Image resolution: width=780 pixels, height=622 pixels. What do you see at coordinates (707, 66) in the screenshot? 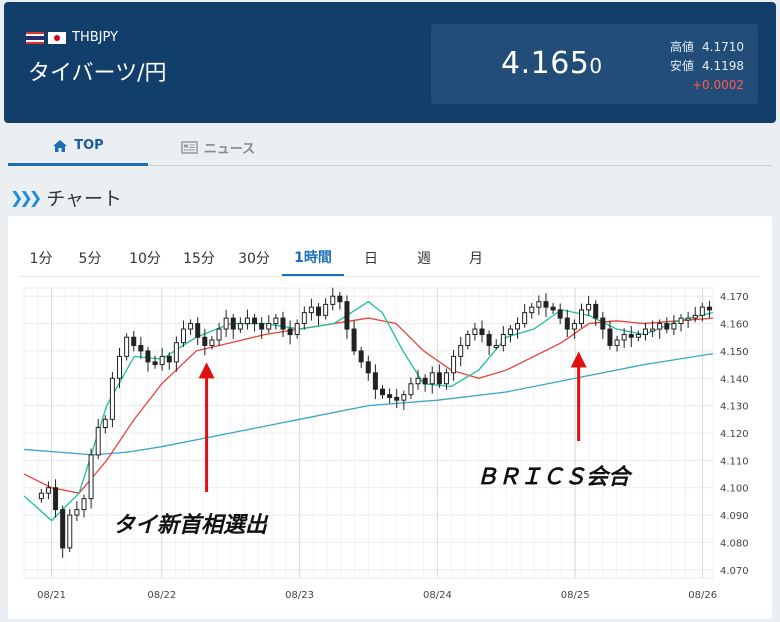
I see `high-low-block: 高値 4.1710 安値 4.1198 +0.0002` at bounding box center [707, 66].